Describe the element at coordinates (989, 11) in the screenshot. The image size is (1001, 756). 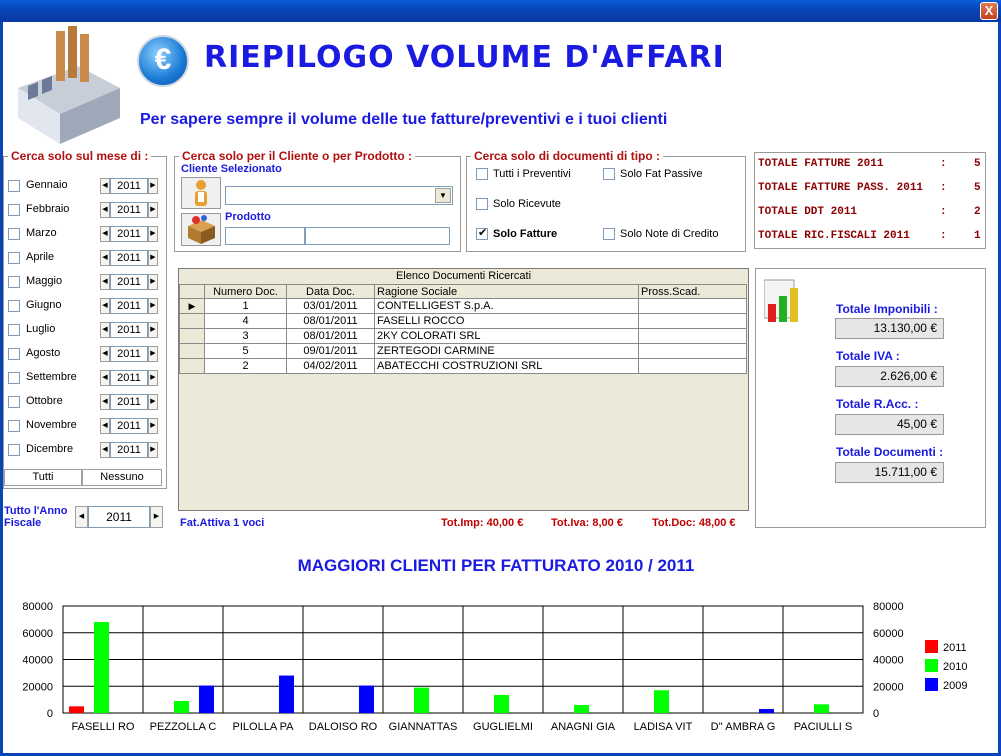
I see `close-button: X` at that location.